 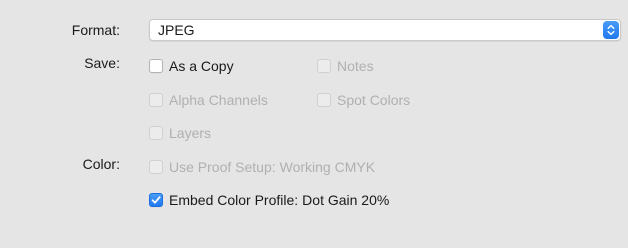 I want to click on alpha-channels-checkbox: Alpha Channels, so click(x=208, y=100).